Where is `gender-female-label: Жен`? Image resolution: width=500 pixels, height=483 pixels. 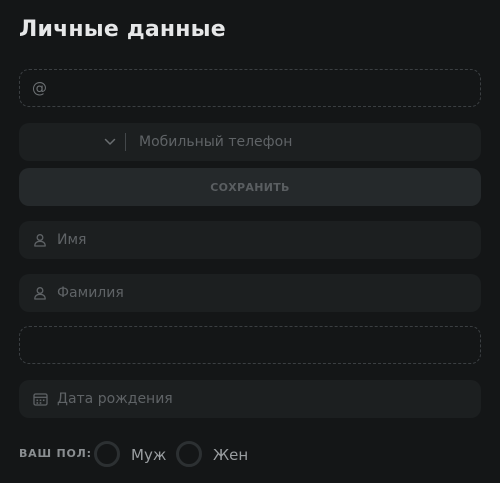
gender-female-label: Жен is located at coordinates (230, 455).